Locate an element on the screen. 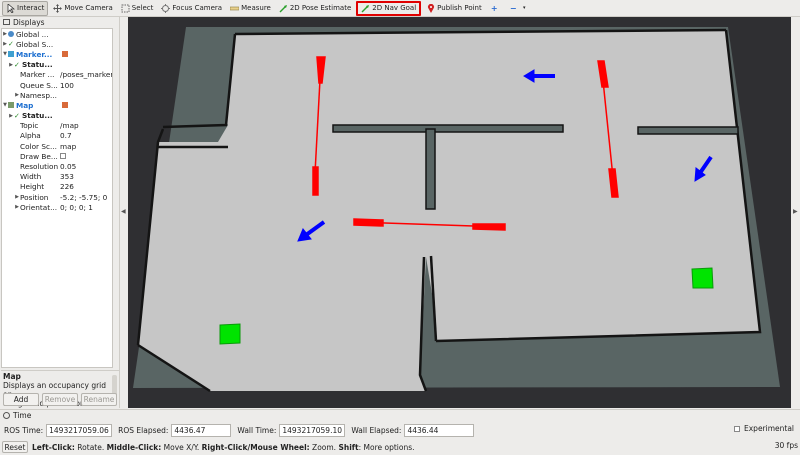 Image resolution: width=800 pixels, height=455 pixels. clock-icon is located at coordinates (6, 415).